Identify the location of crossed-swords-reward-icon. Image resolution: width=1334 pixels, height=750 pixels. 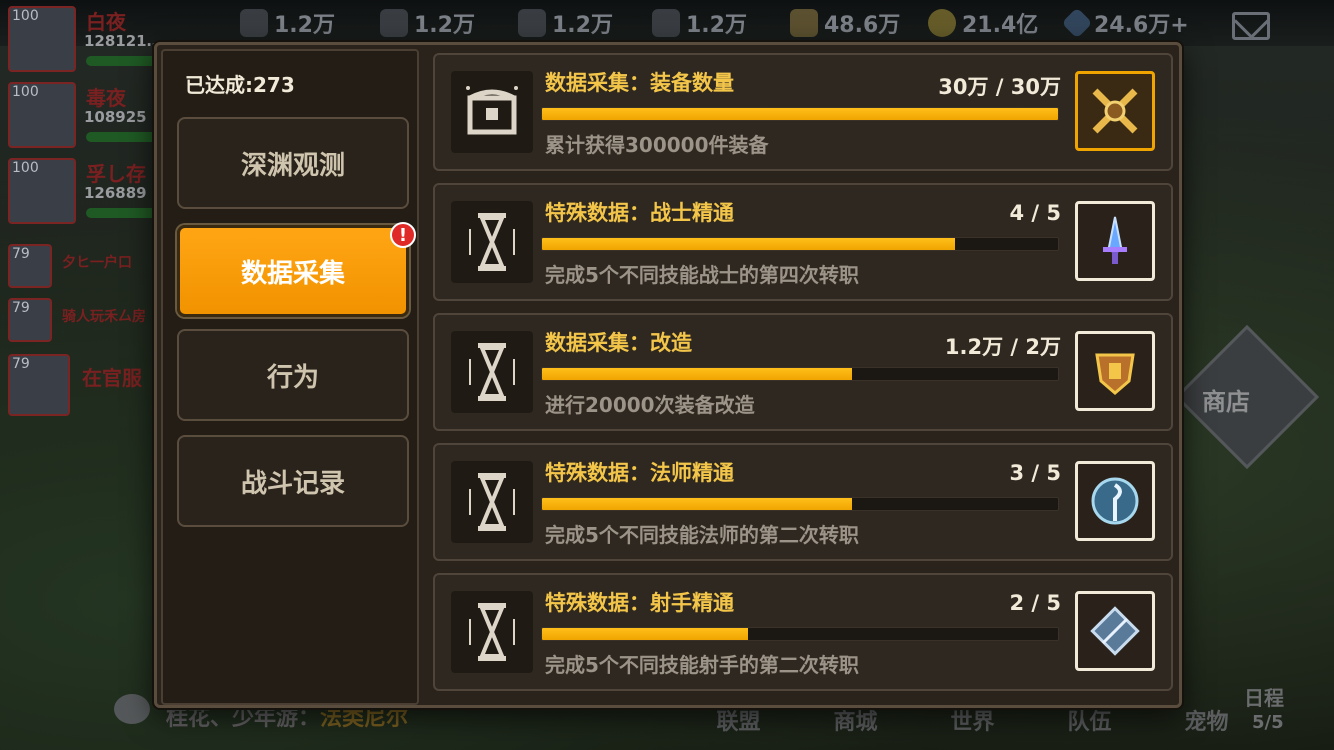
(1115, 111).